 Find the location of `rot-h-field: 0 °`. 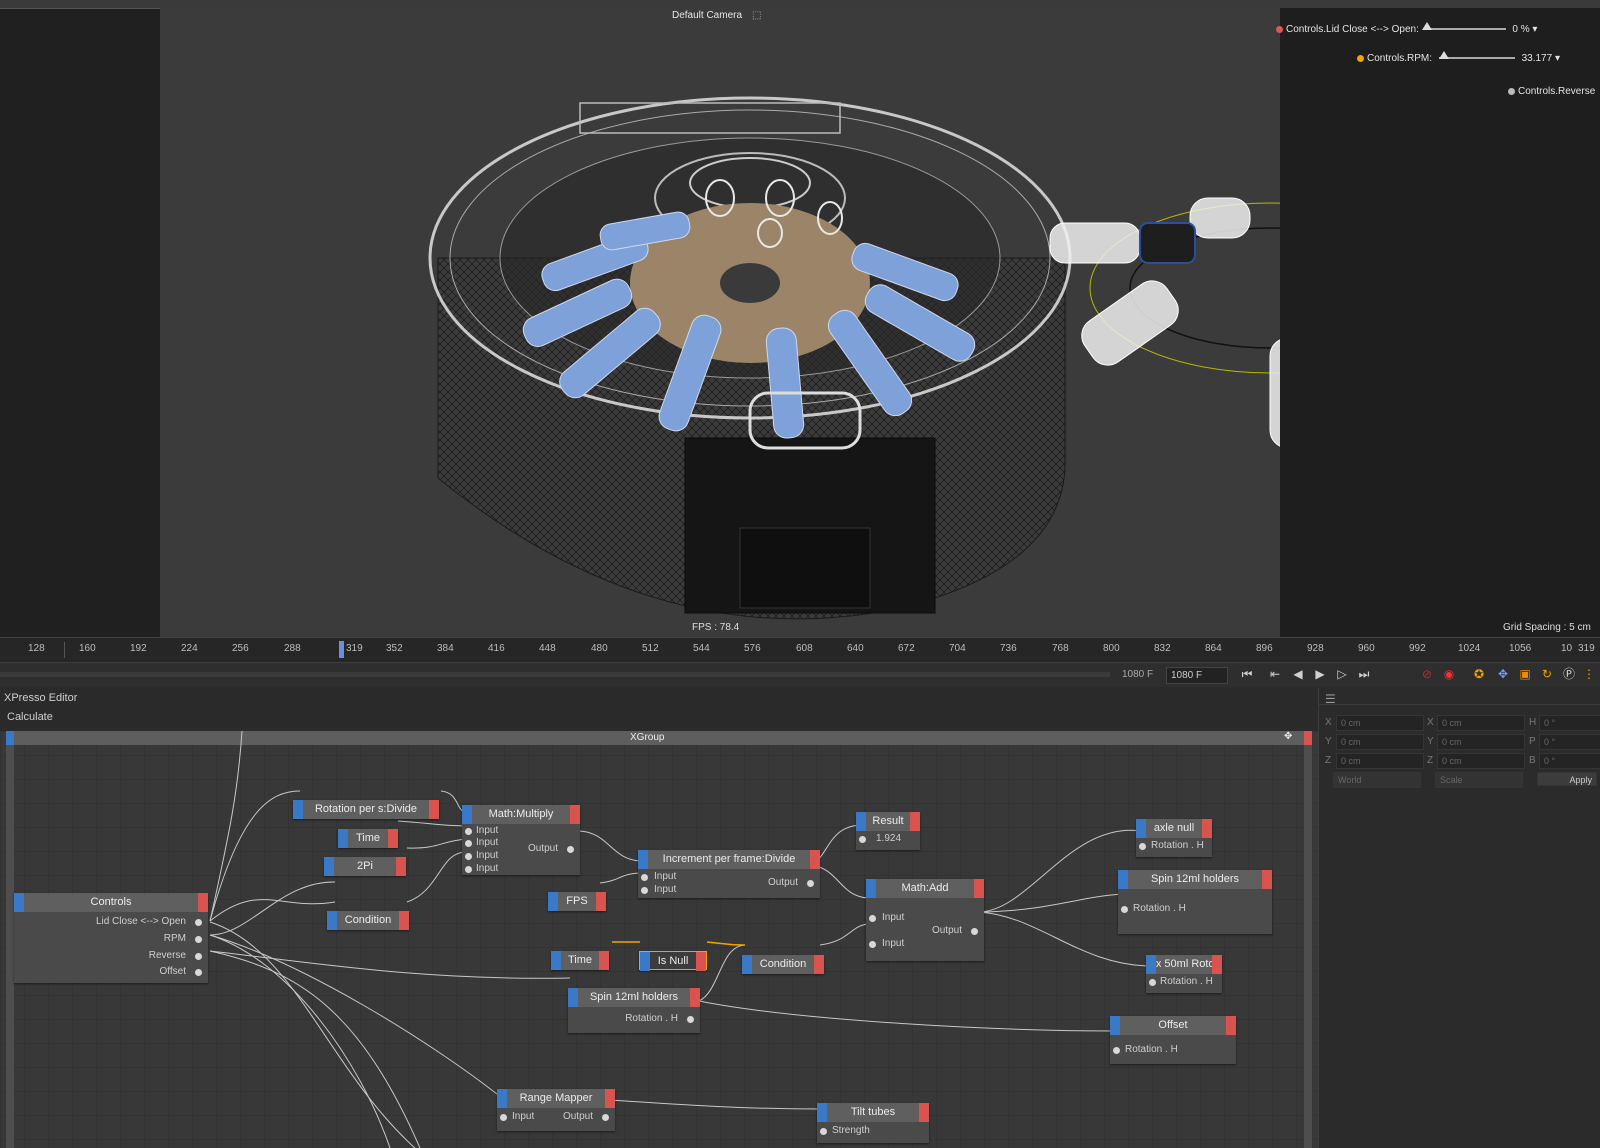

rot-h-field: 0 ° is located at coordinates (1569, 723).